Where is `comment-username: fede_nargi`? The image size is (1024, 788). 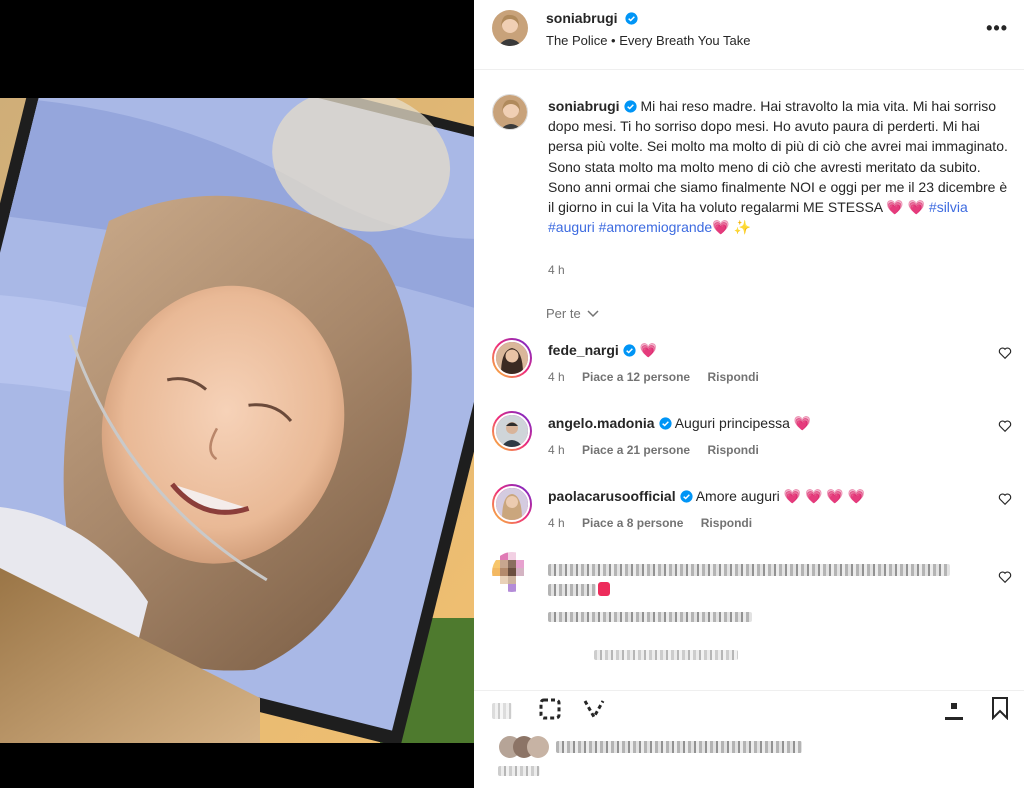 comment-username: fede_nargi is located at coordinates (583, 350).